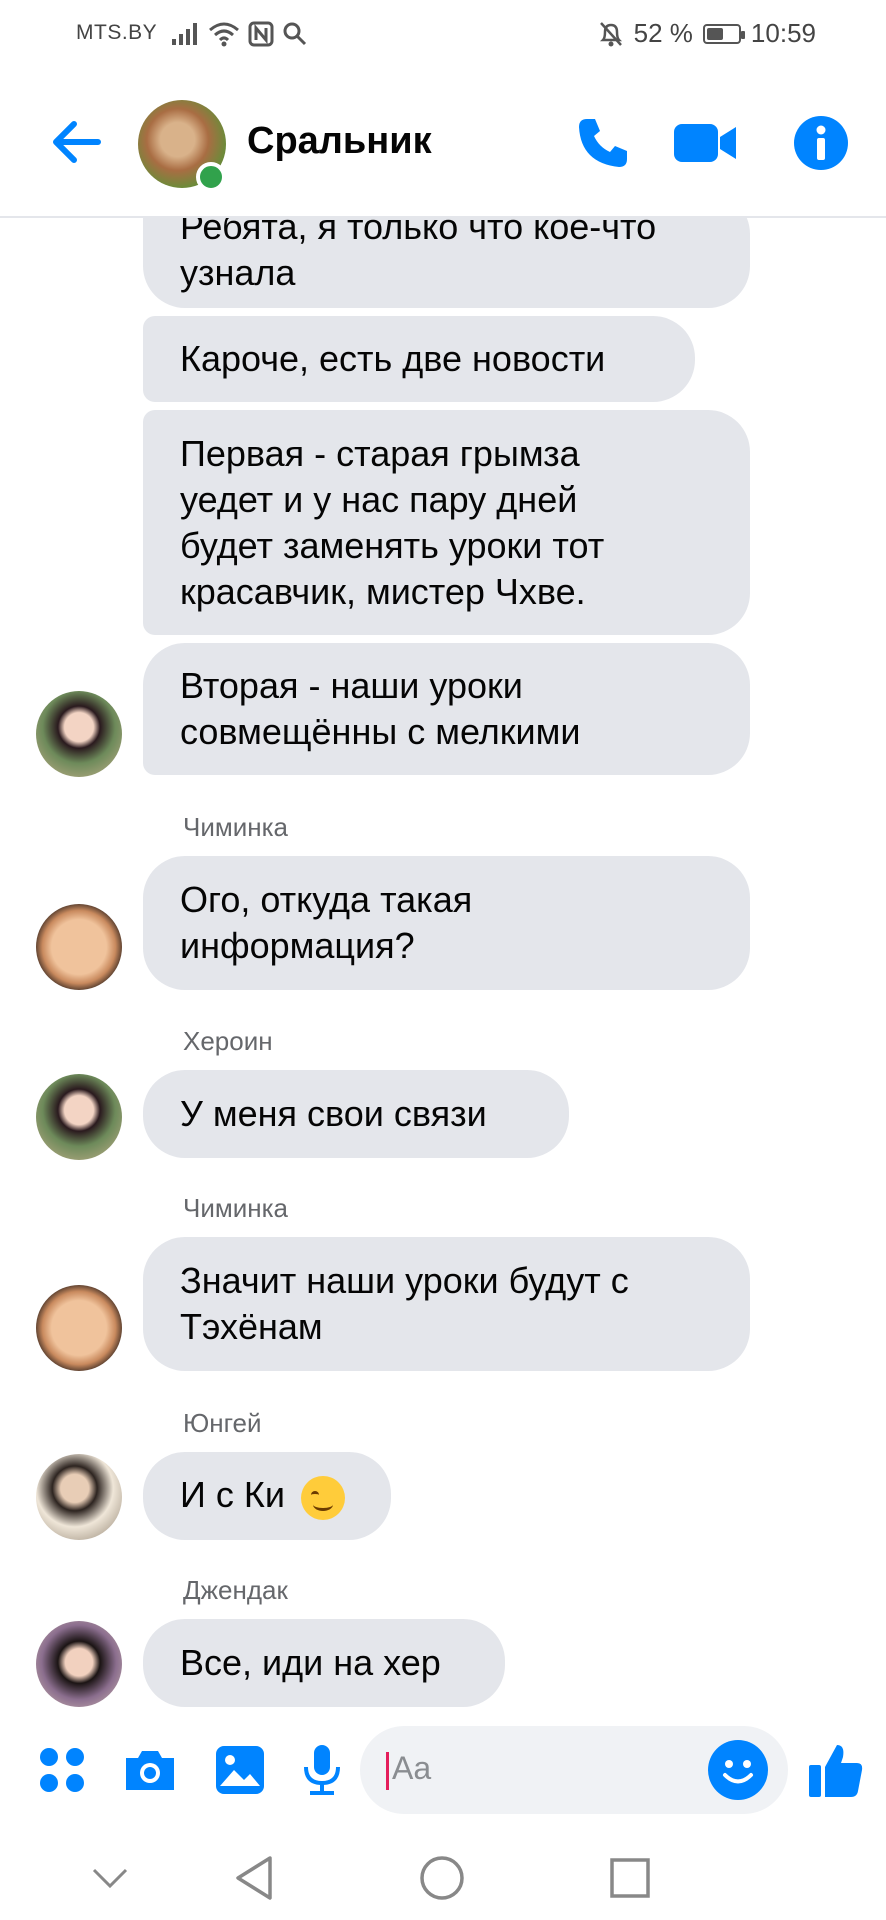 Image resolution: width=886 pixels, height=1920 pixels. I want to click on message-text: Тэхёнам, so click(251, 1326).